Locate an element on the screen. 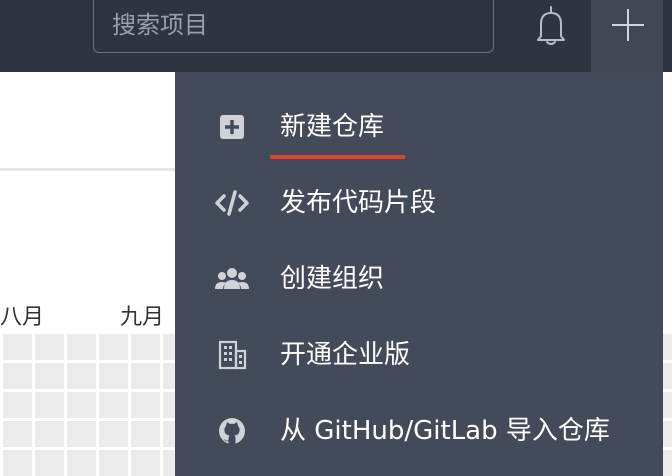  menu-item-label: 发布代码片段 is located at coordinates (358, 203).